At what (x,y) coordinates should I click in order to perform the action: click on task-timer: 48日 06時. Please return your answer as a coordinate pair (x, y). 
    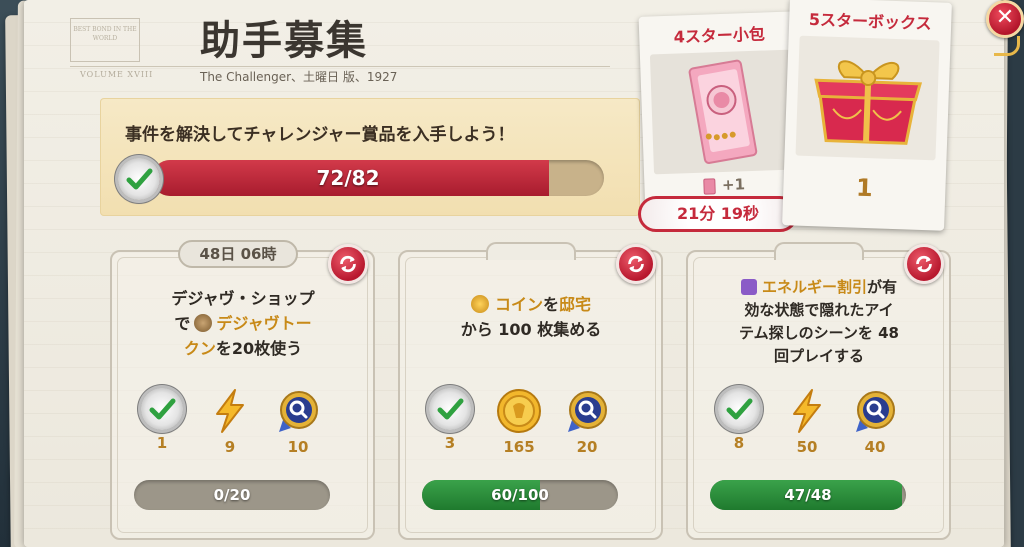
    Looking at the image, I should click on (238, 254).